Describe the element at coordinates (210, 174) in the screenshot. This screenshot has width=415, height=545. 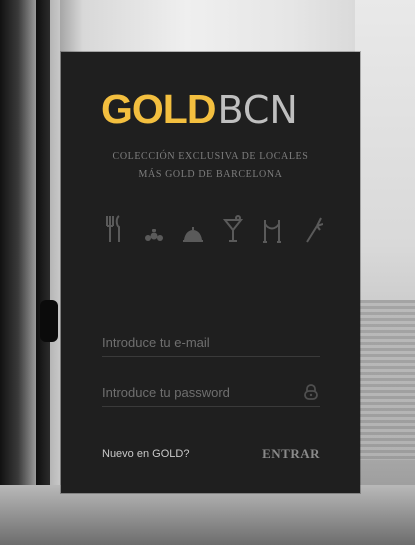
I see `tagline-line-2: MÁS GOLD DE BARCELONA` at that location.